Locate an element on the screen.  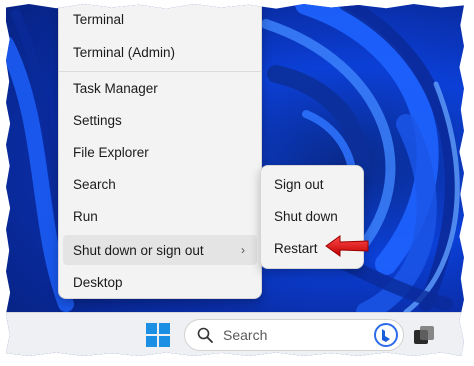
menu-item-label: Terminal is located at coordinates (99, 19).